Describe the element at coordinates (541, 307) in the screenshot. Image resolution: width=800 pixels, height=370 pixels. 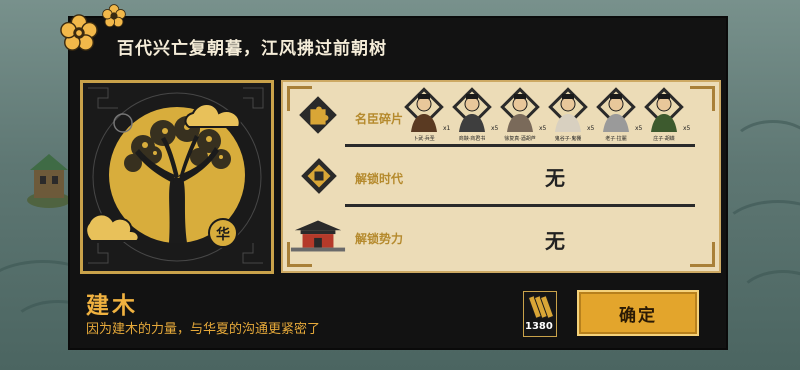
I see `wood-bundle-icon` at that location.